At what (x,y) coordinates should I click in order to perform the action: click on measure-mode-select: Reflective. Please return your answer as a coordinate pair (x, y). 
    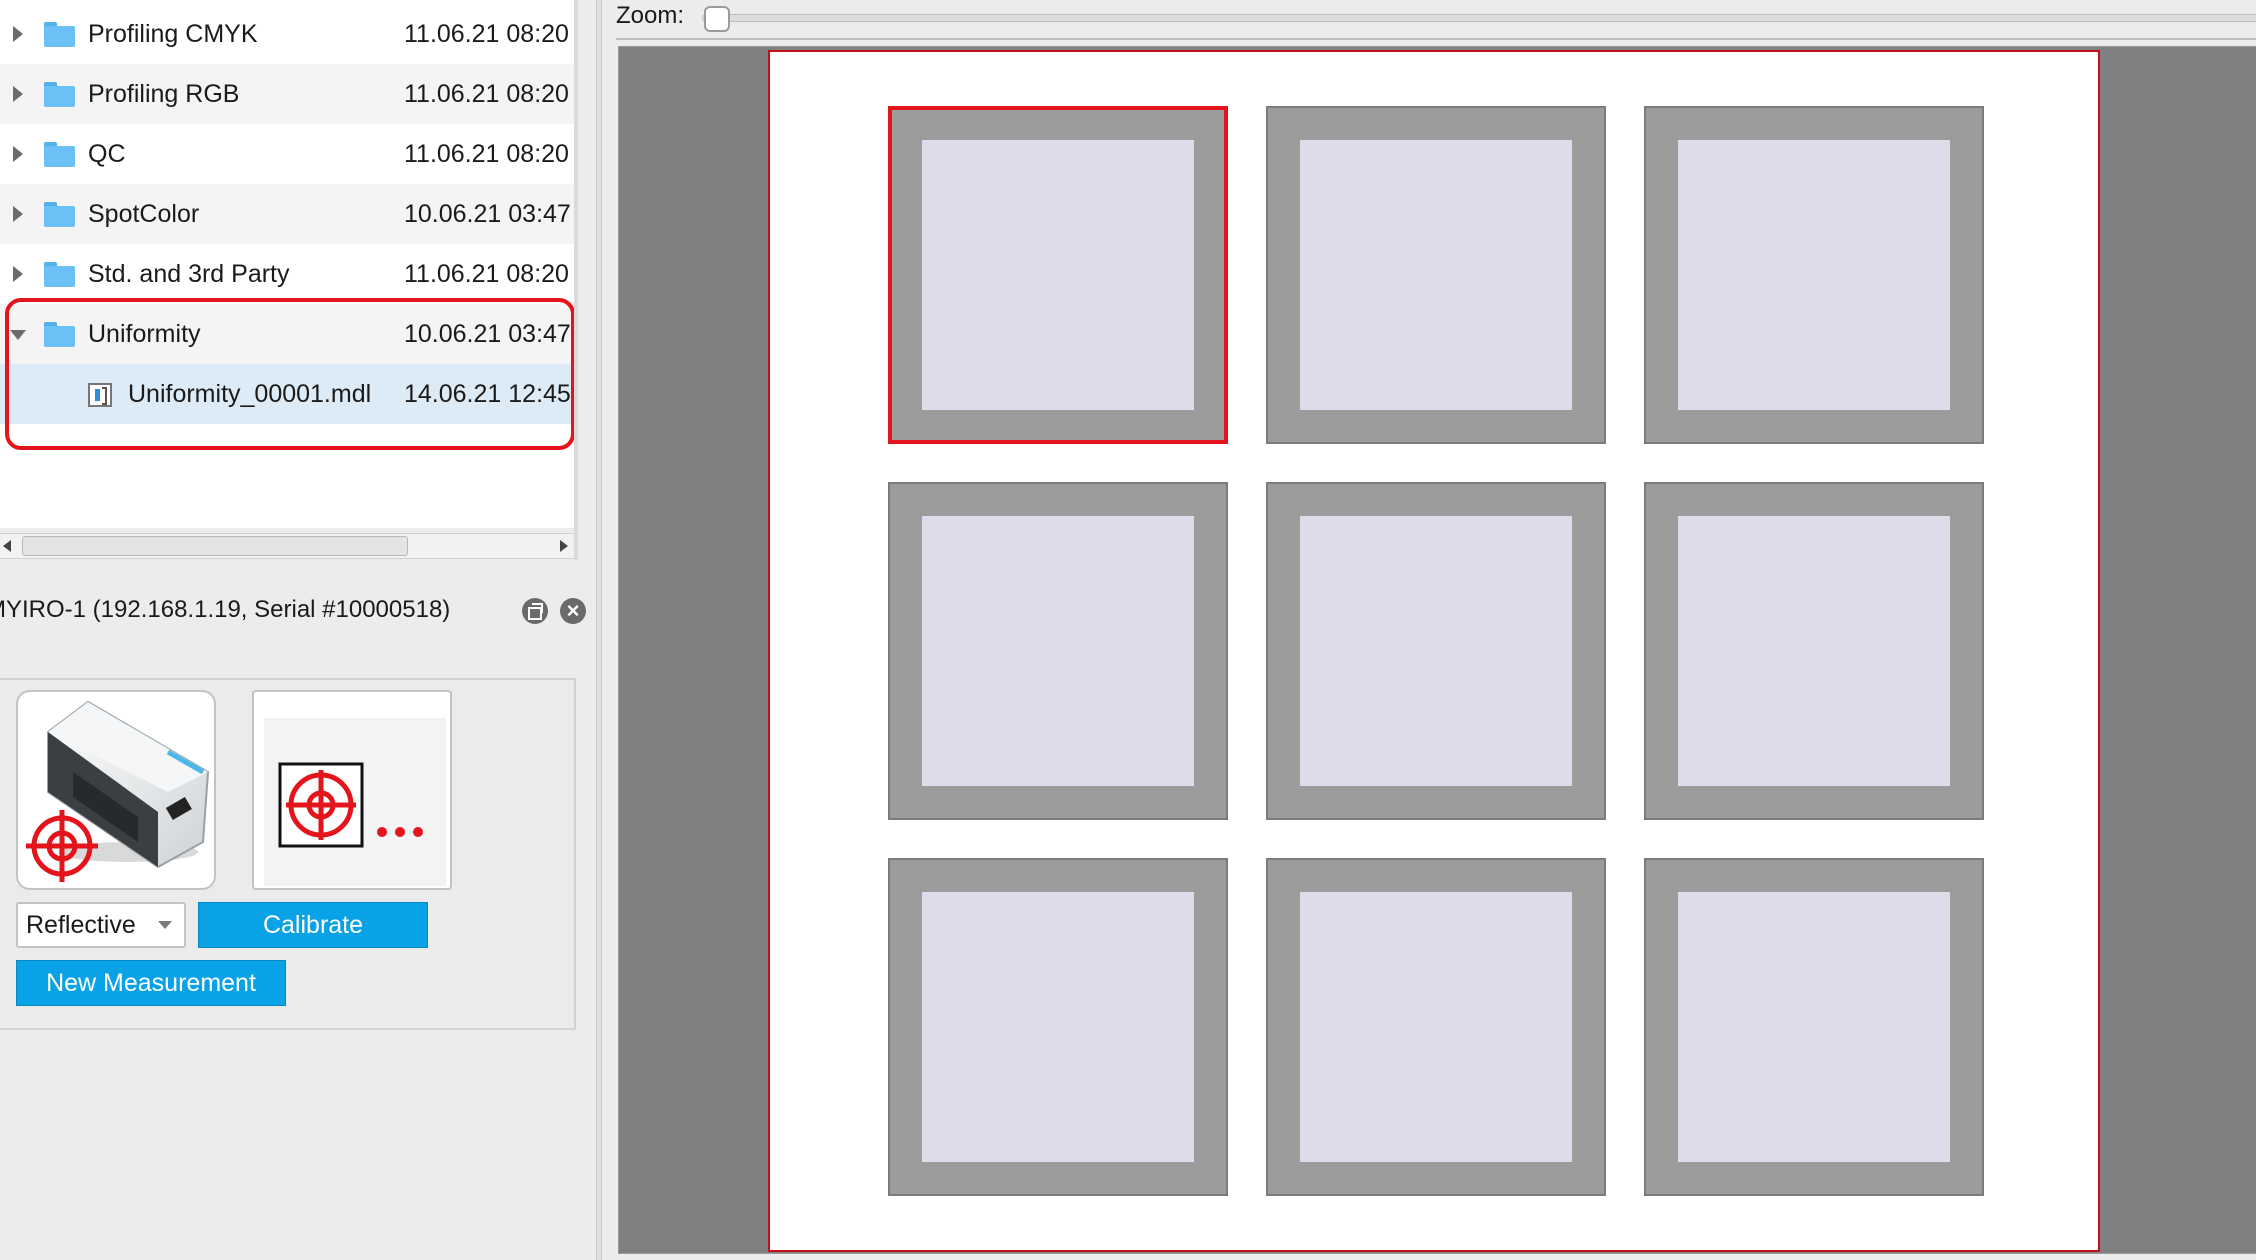
    Looking at the image, I should click on (101, 925).